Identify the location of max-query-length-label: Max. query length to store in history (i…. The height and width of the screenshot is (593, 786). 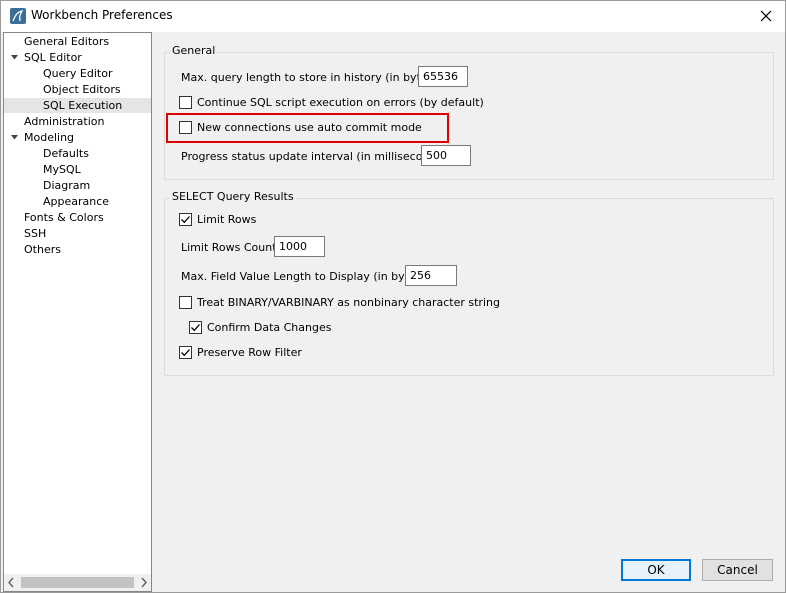
(311, 77).